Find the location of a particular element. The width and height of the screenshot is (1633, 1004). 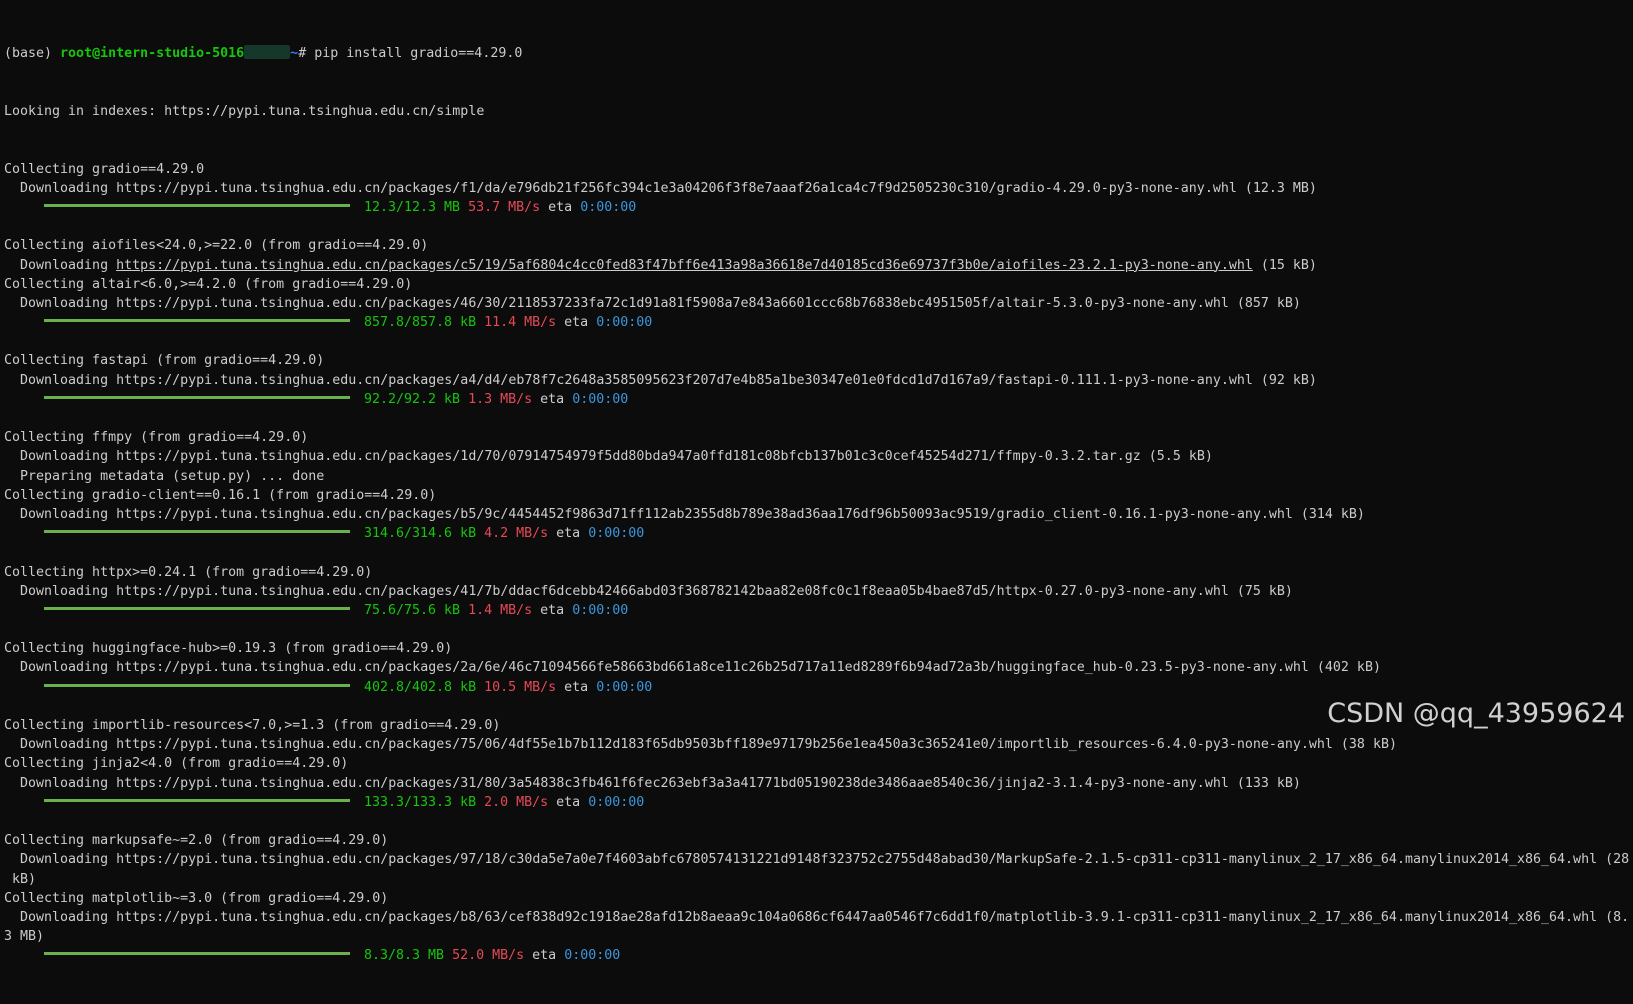

progress-size: 314.6/314.6 kB is located at coordinates (420, 534).